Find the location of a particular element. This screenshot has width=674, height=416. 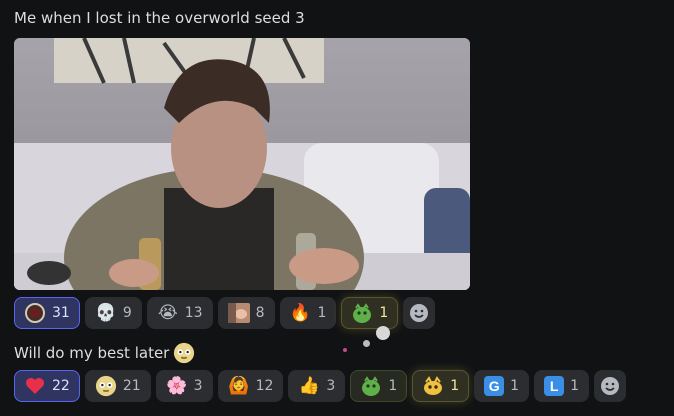

letter-l-icon: L is located at coordinates (554, 386).